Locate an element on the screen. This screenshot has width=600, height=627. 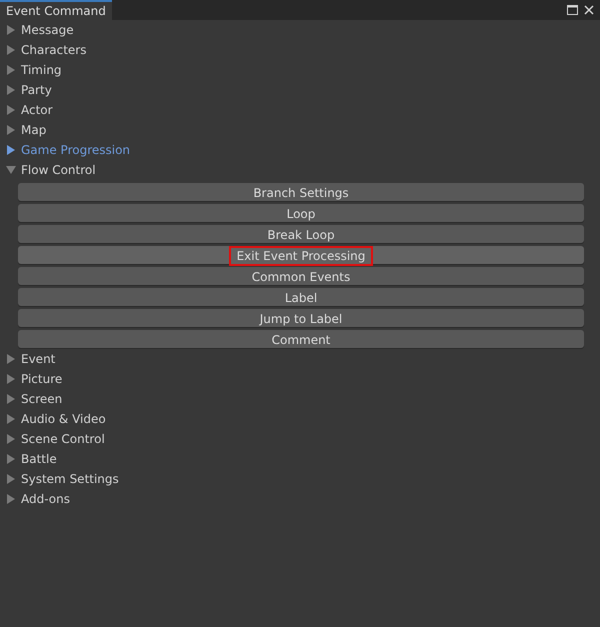
category-item: Event is located at coordinates (300, 359).